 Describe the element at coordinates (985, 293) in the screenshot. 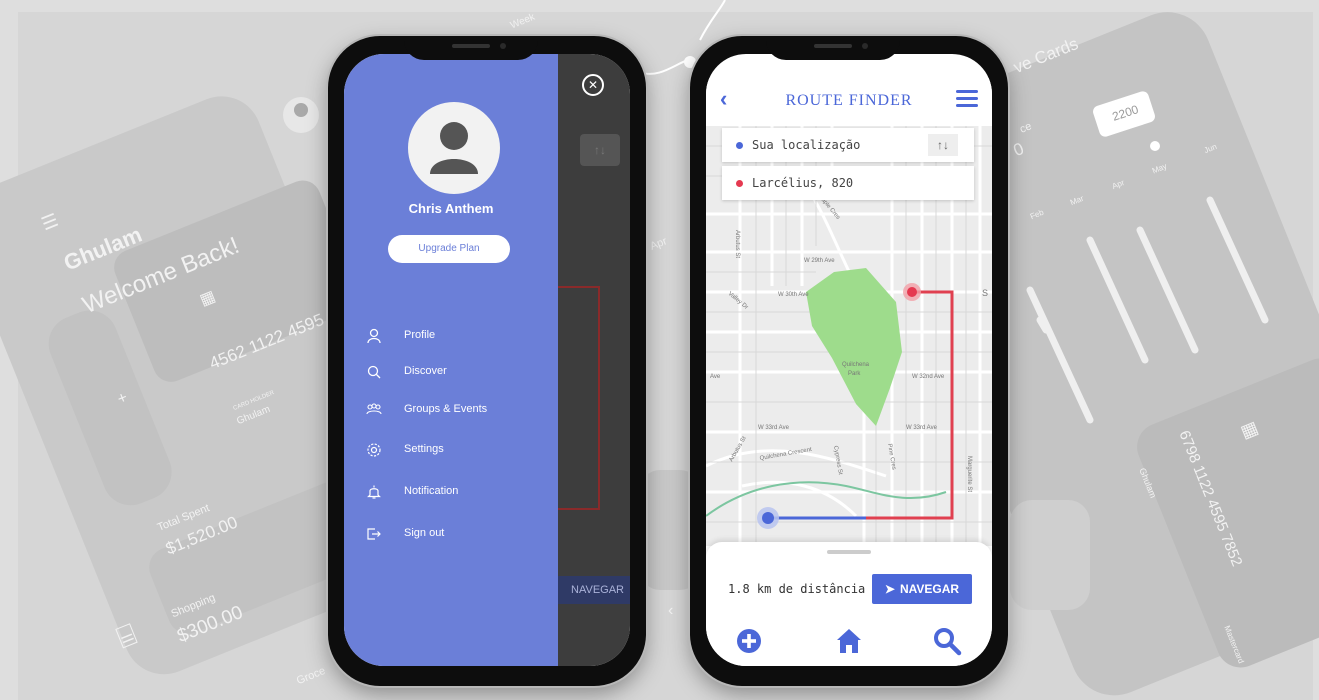

I see `street-s: S` at that location.